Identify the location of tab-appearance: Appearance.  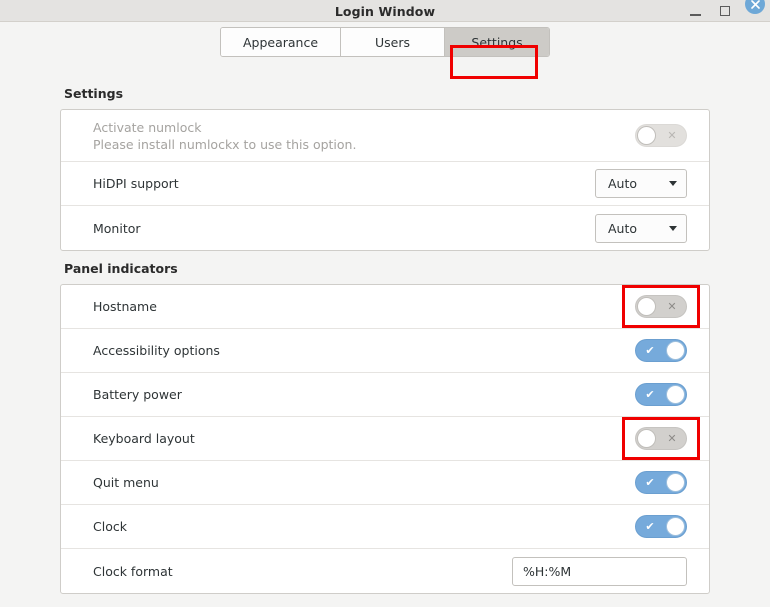
(281, 42).